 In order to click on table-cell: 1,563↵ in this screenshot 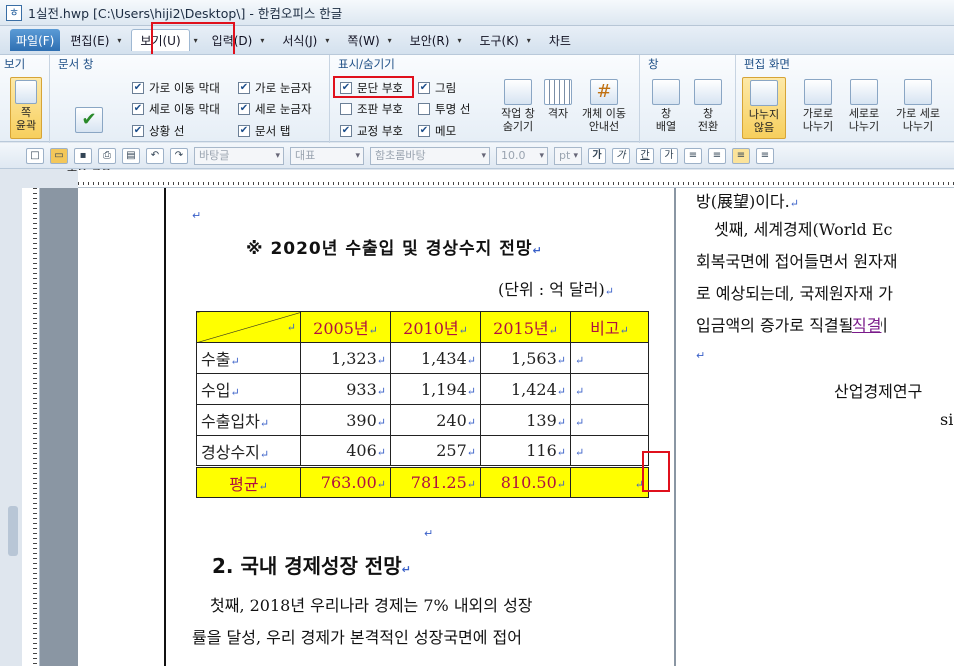, I will do `click(525, 358)`.